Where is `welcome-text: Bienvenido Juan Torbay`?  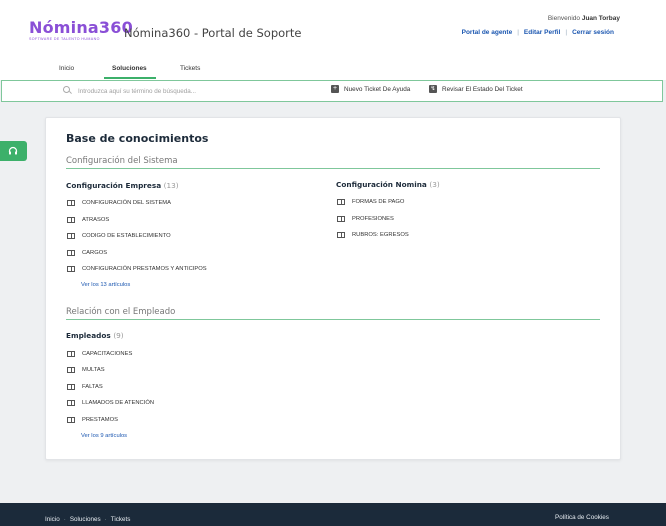 welcome-text: Bienvenido Juan Torbay is located at coordinates (584, 18).